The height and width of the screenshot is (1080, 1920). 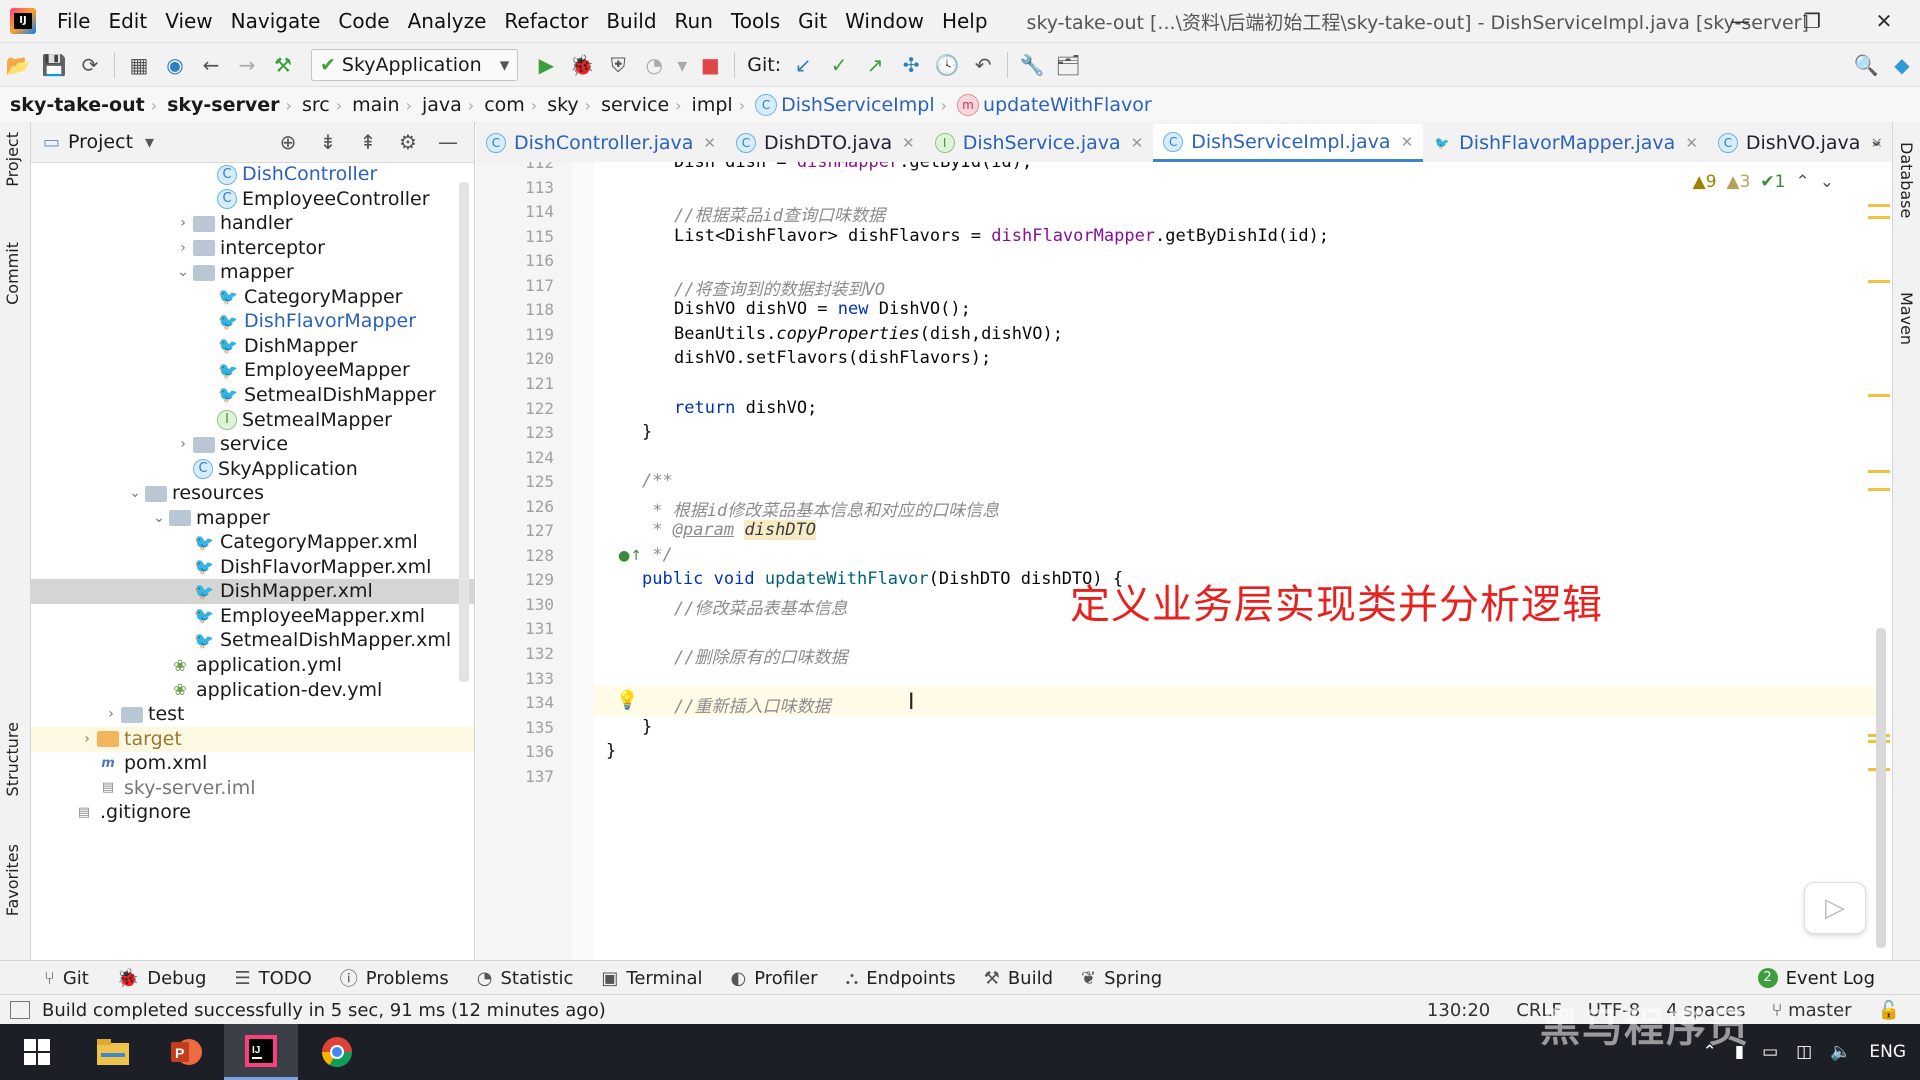 I want to click on editor-tab: C DishServiceImpl.java ✕, so click(x=1288, y=143).